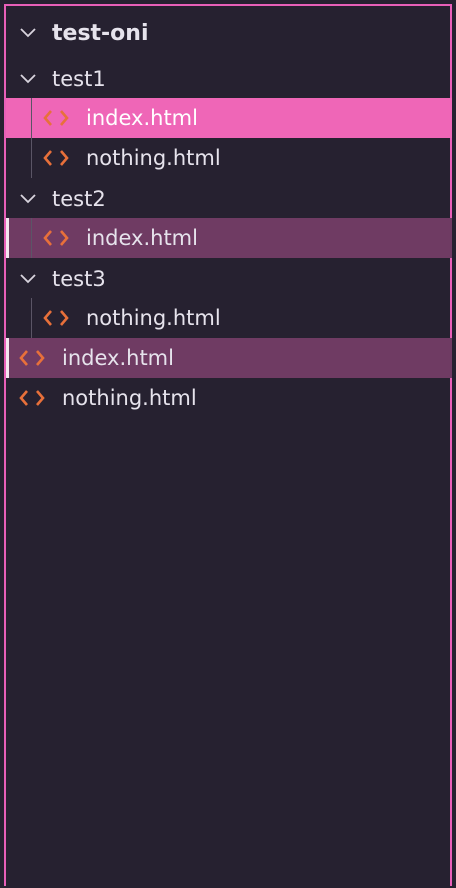 The image size is (456, 888). What do you see at coordinates (79, 279) in the screenshot?
I see `folder-label: test3` at bounding box center [79, 279].